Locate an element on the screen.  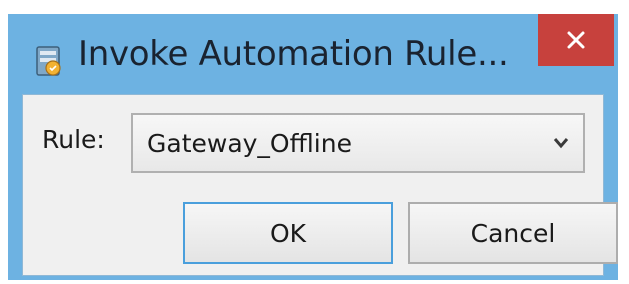
ok-button: OK is located at coordinates (288, 233).